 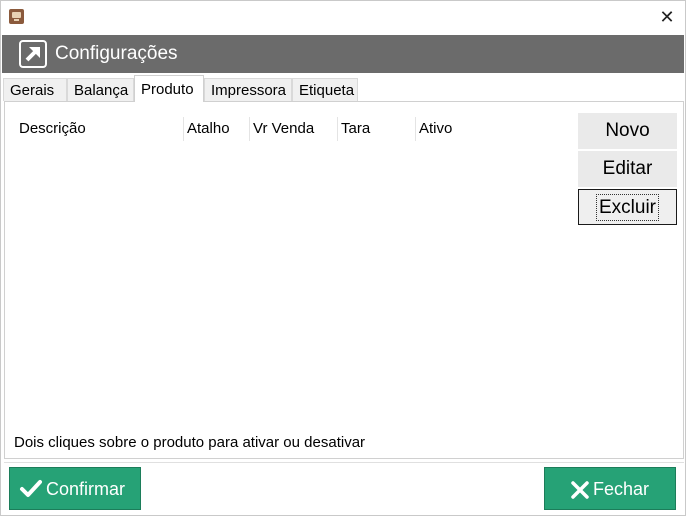 I want to click on tab-etiqueta: Etiqueta, so click(x=325, y=89).